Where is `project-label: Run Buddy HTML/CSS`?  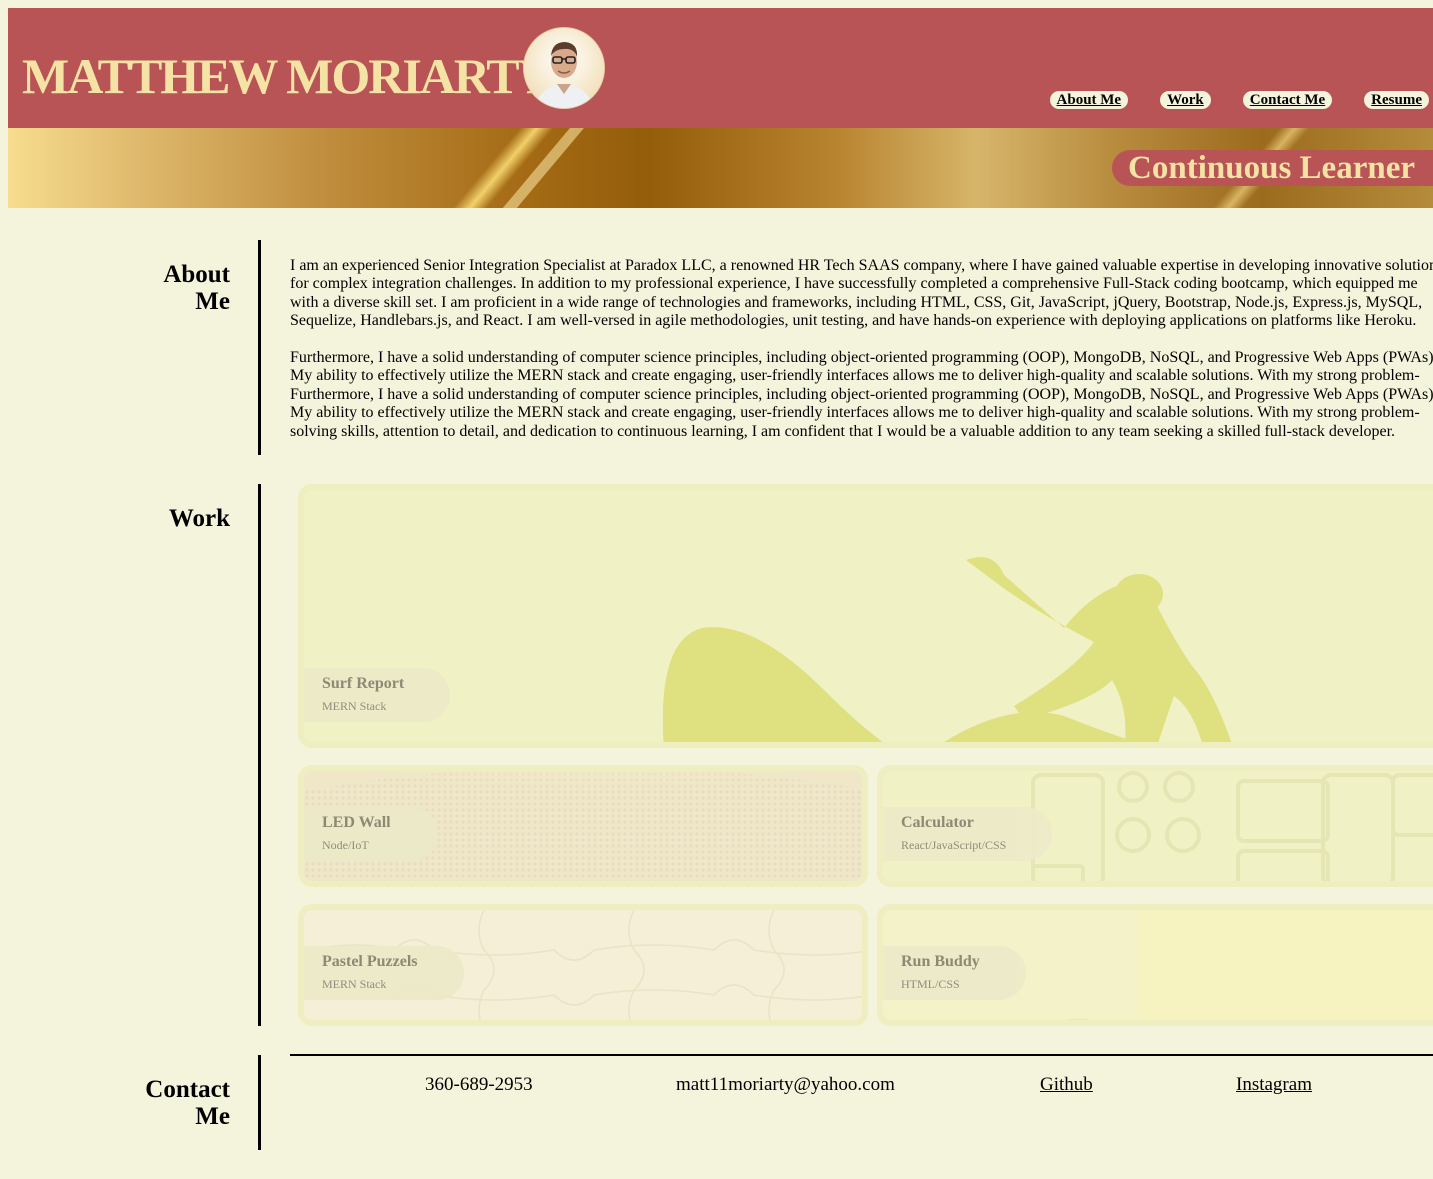 project-label: Run Buddy HTML/CSS is located at coordinates (954, 973).